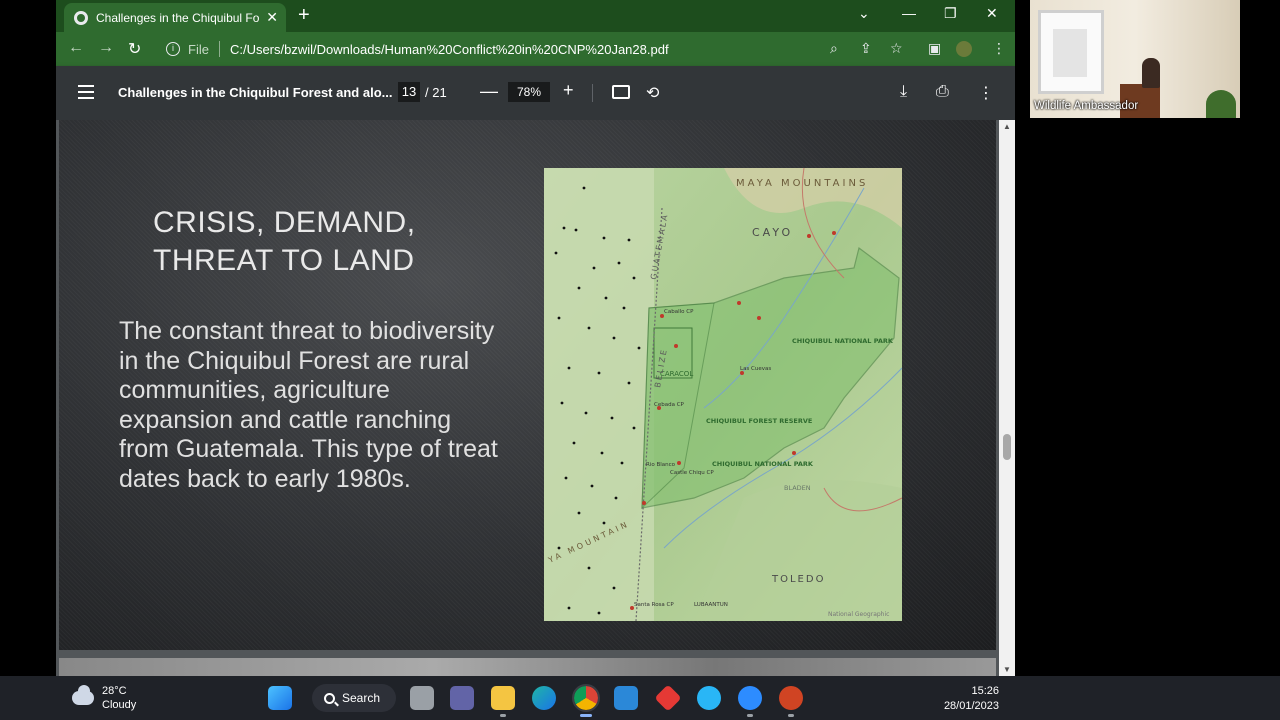 Image resolution: width=1280 pixels, height=720 pixels. Describe the element at coordinates (178, 17) in the screenshot. I see `tab-title: Challenges in the Chiquibul Forest` at that location.